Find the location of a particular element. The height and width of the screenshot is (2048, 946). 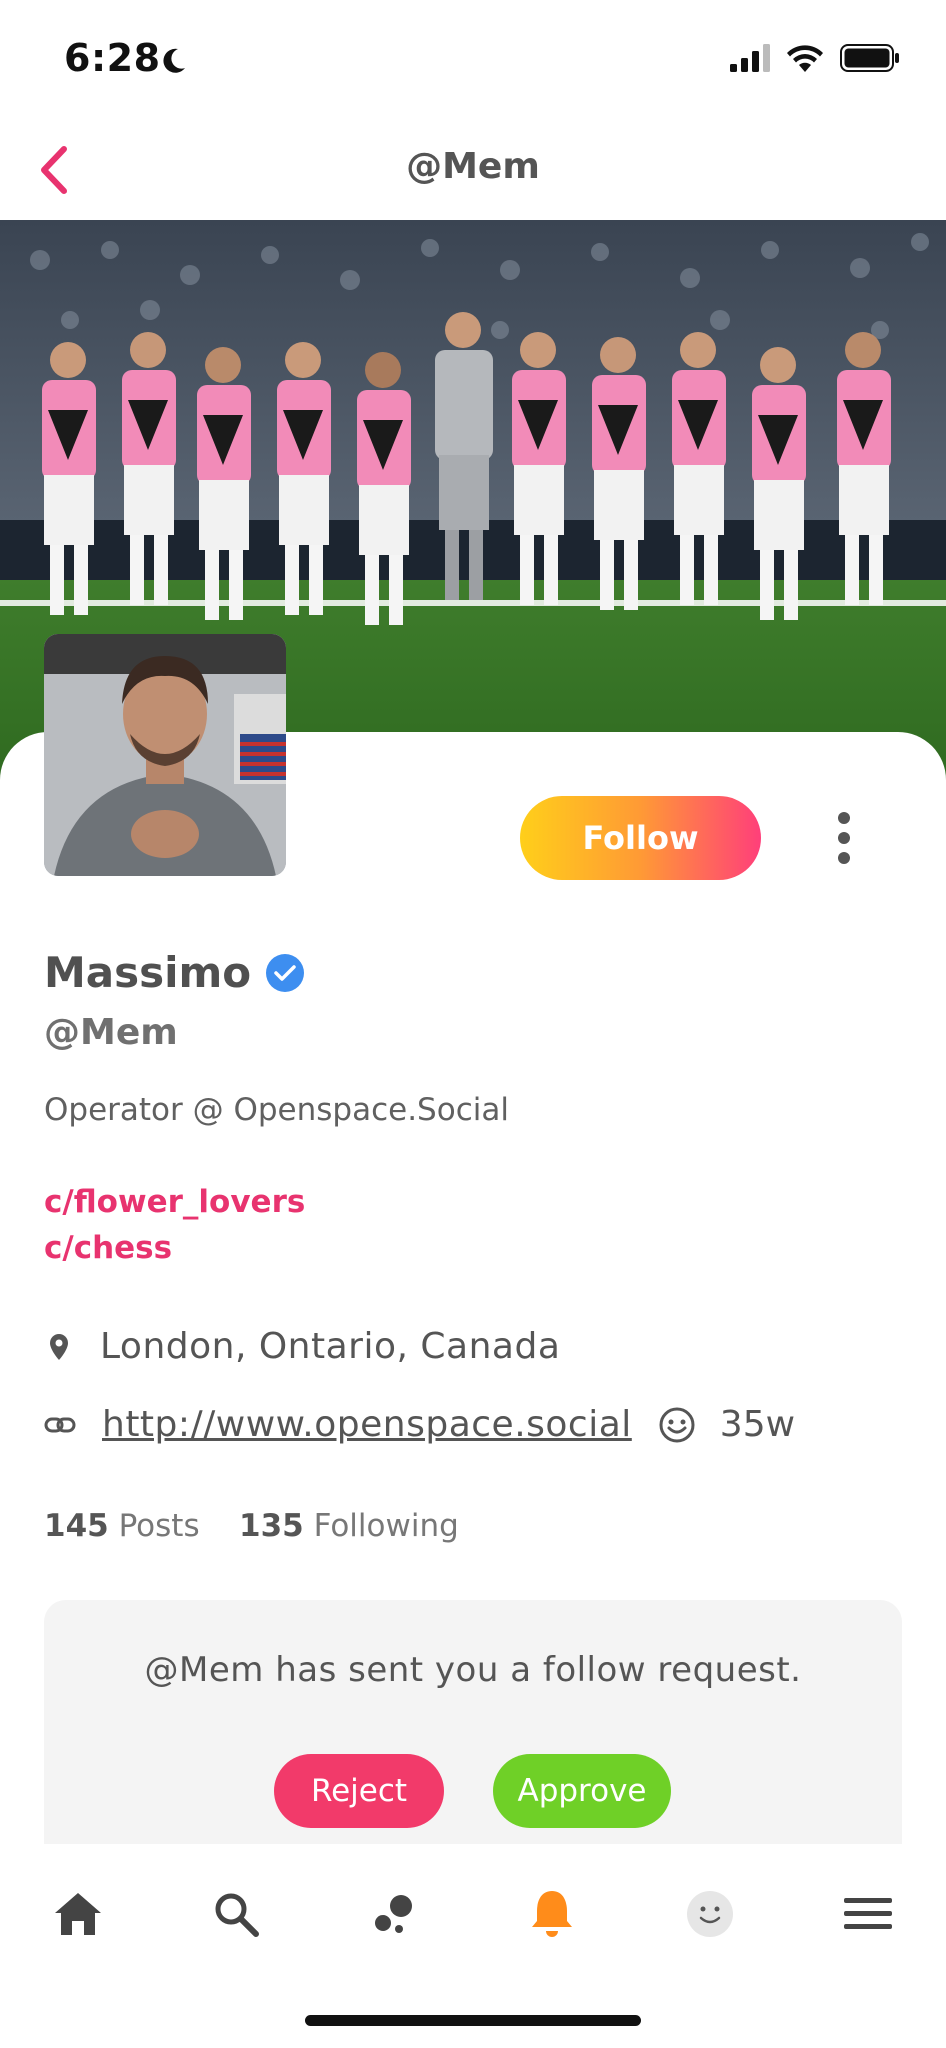

website-row: http://www.openspace.social 35w is located at coordinates (419, 1424).